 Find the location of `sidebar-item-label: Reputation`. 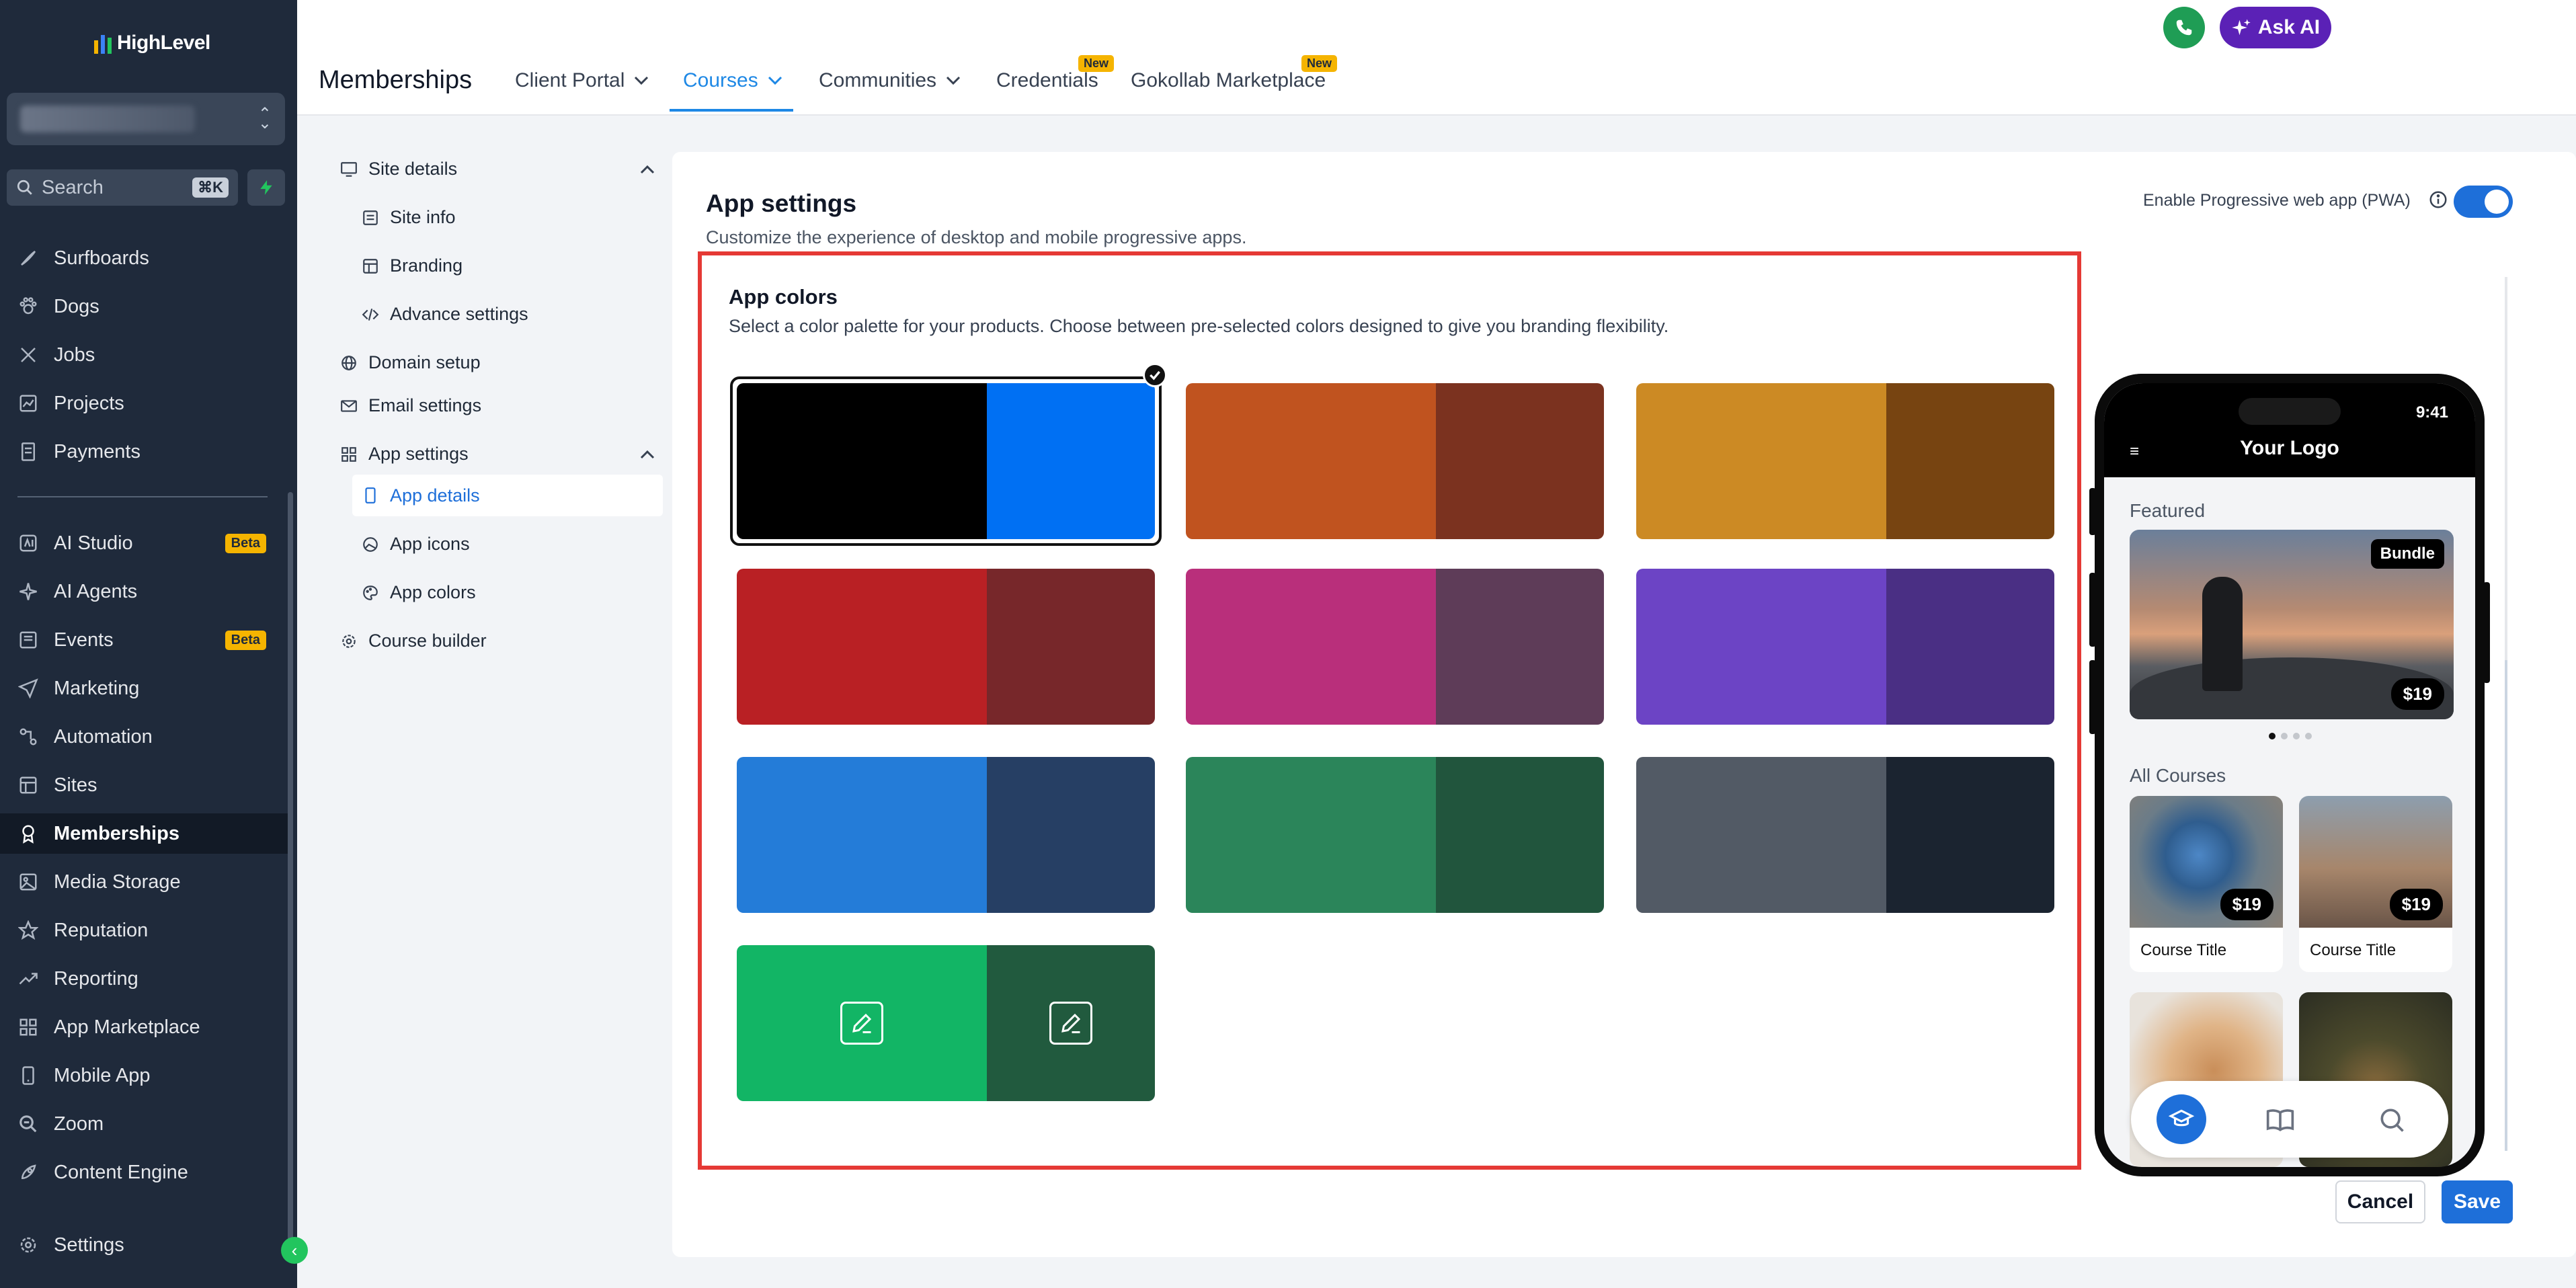

sidebar-item-label: Reputation is located at coordinates (101, 930).